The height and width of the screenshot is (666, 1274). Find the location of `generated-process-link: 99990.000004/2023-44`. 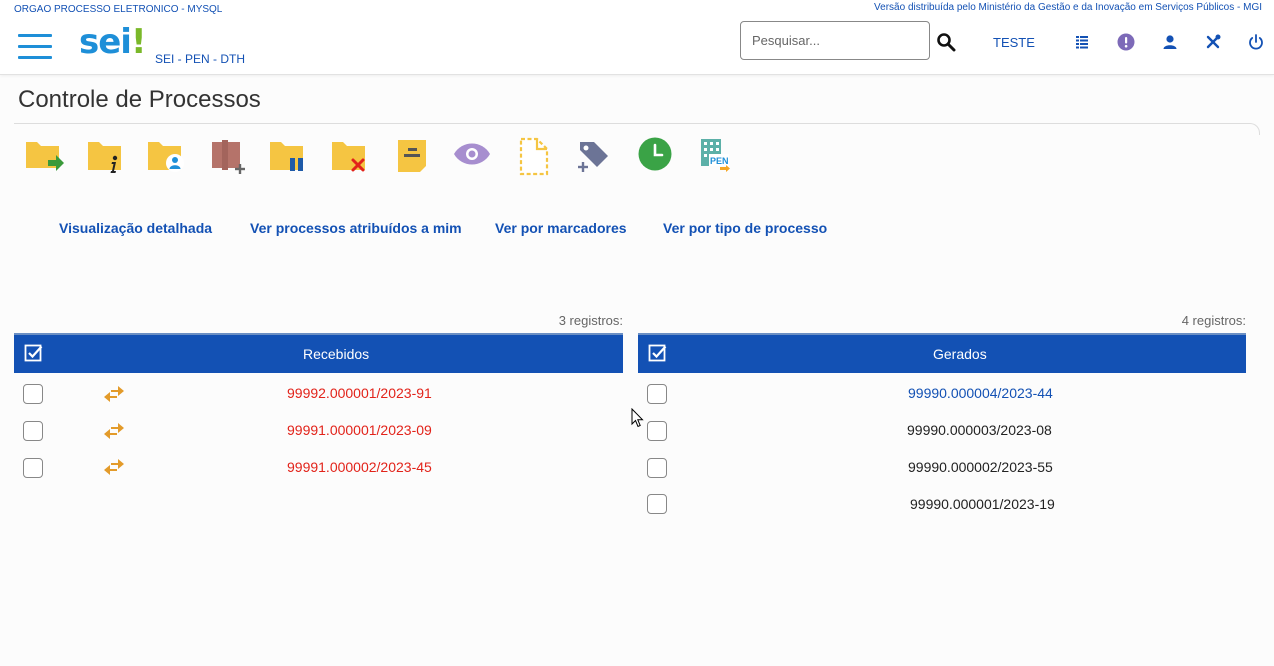

generated-process-link: 99990.000004/2023-44 is located at coordinates (980, 393).